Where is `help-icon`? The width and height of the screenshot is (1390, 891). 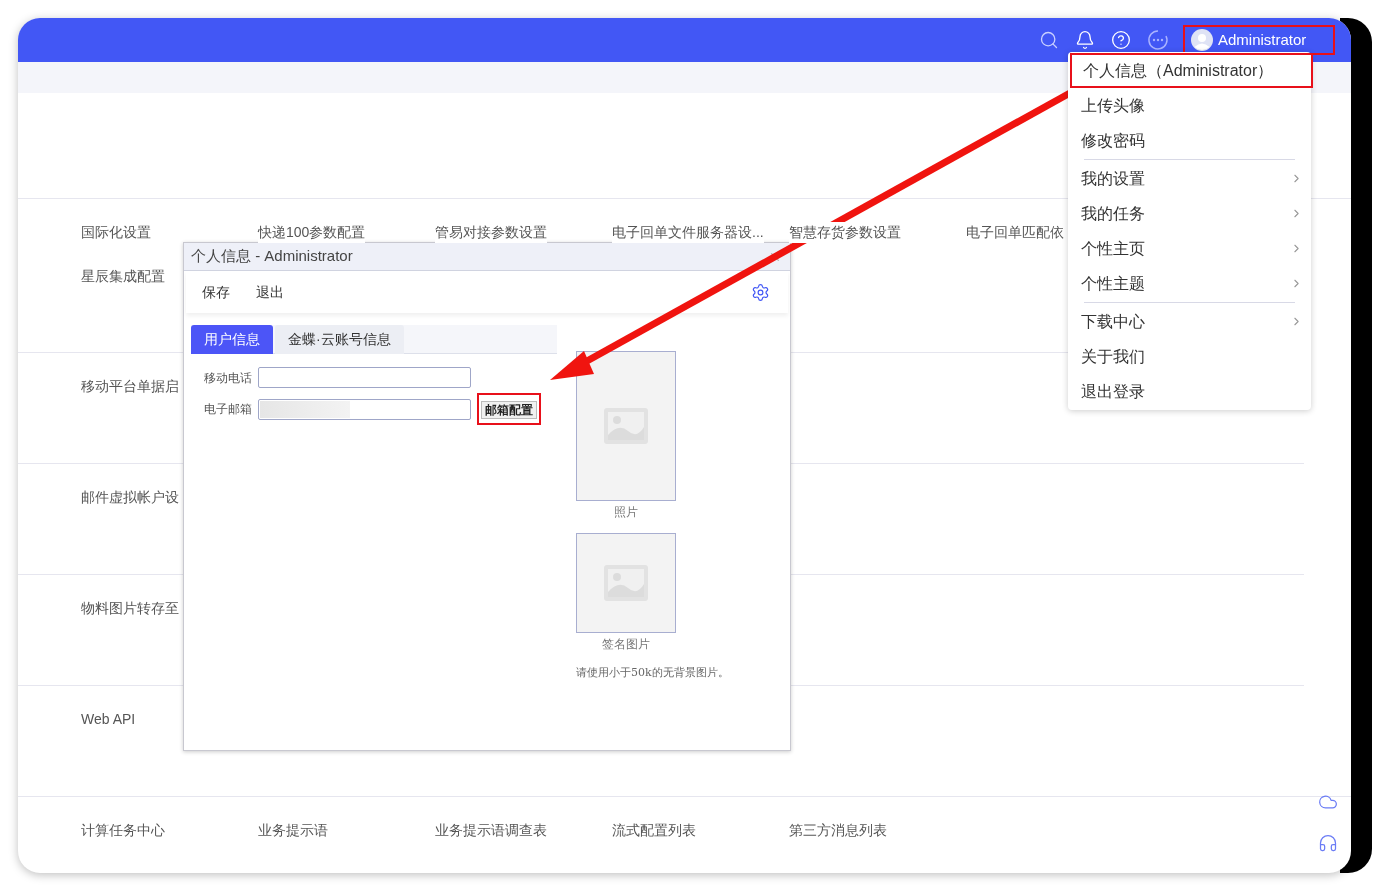 help-icon is located at coordinates (1121, 40).